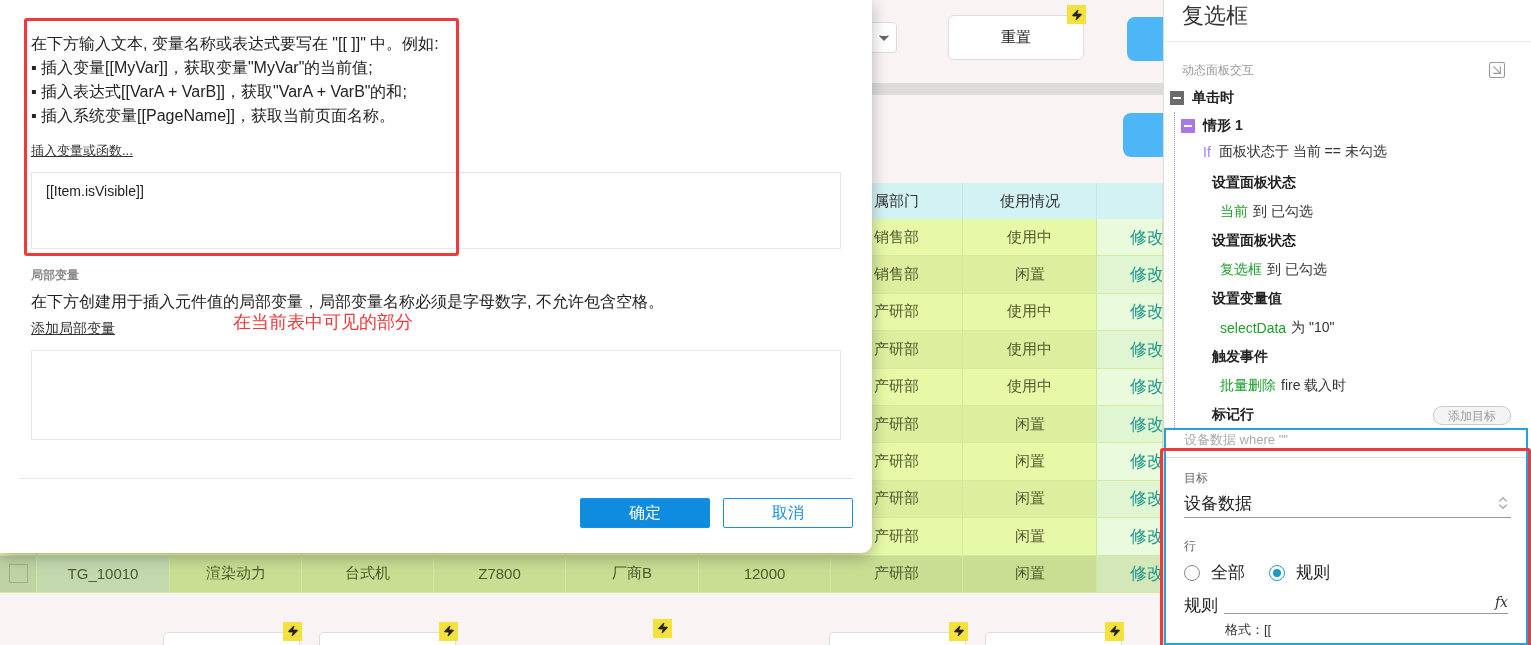  I want to click on action-target: selectData, so click(1253, 327).